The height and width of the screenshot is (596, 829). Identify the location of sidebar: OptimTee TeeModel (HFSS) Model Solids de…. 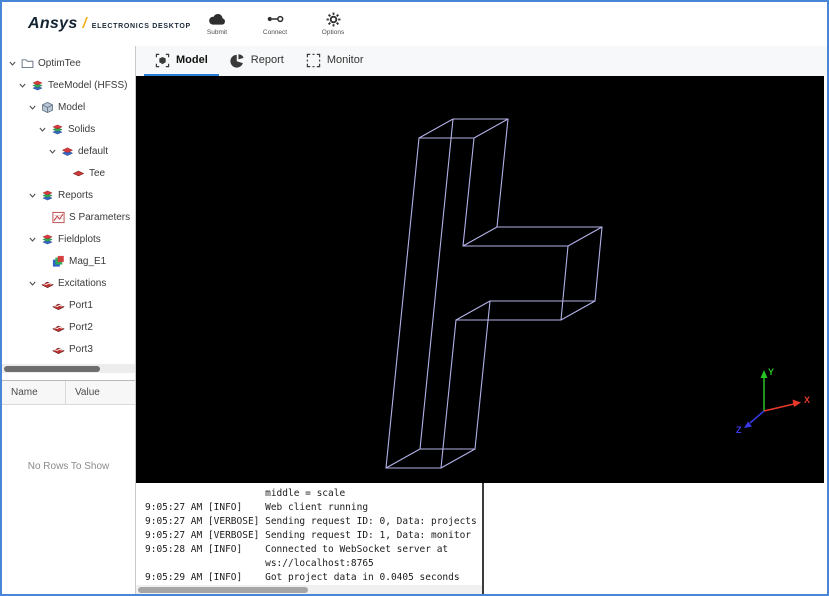
(69, 320).